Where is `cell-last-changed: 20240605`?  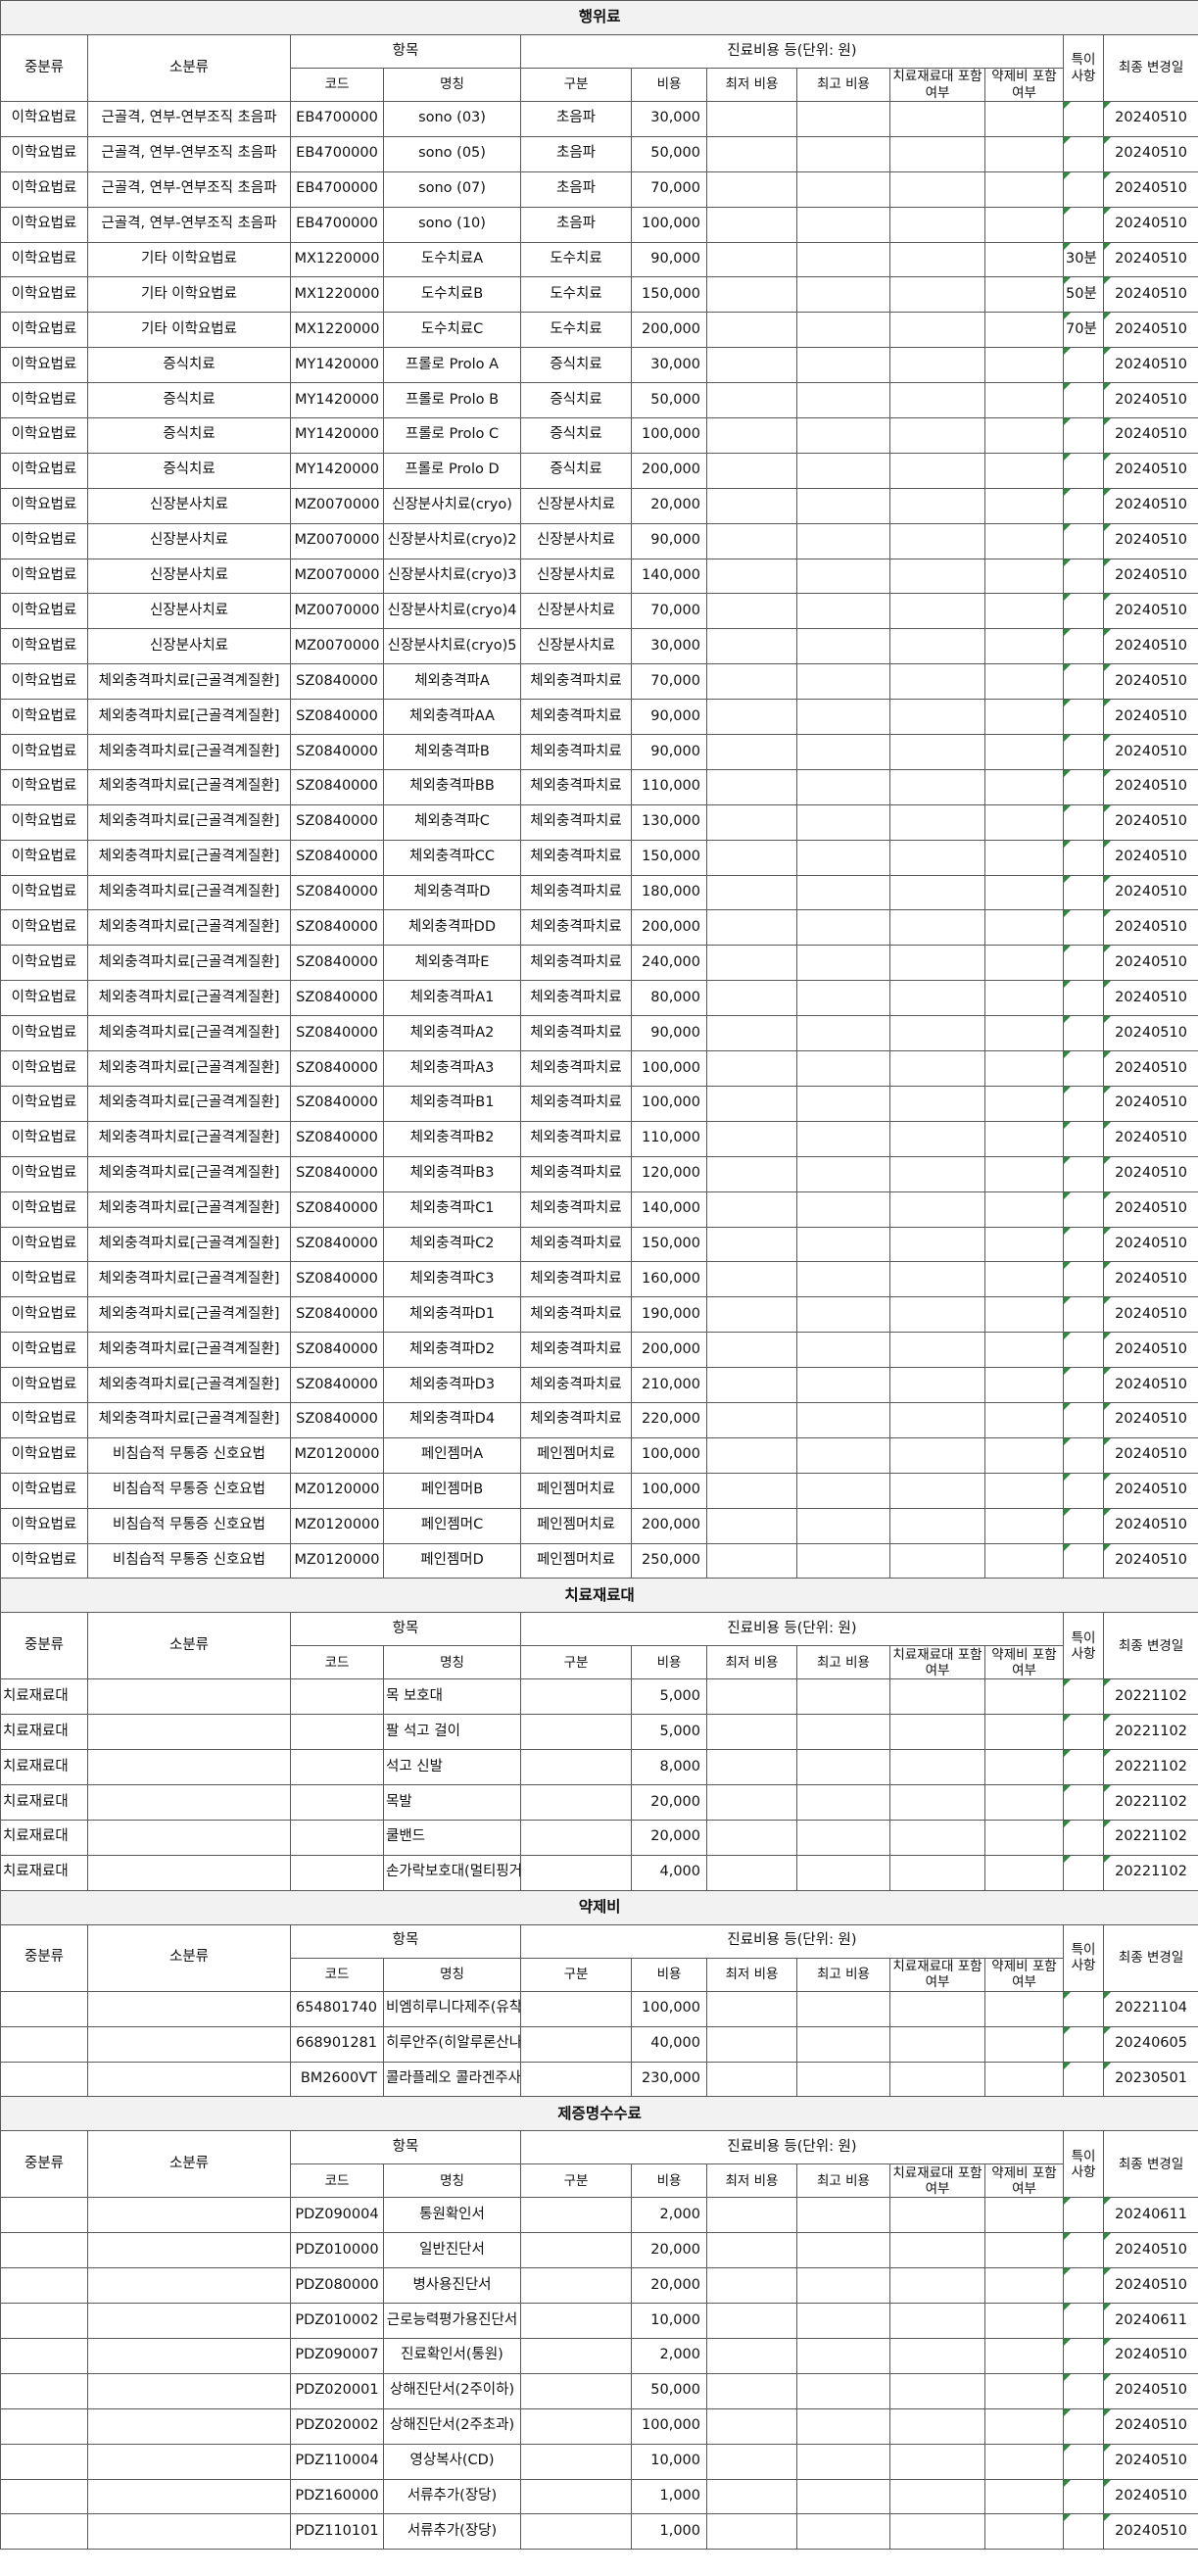 cell-last-changed: 20240605 is located at coordinates (1150, 2044).